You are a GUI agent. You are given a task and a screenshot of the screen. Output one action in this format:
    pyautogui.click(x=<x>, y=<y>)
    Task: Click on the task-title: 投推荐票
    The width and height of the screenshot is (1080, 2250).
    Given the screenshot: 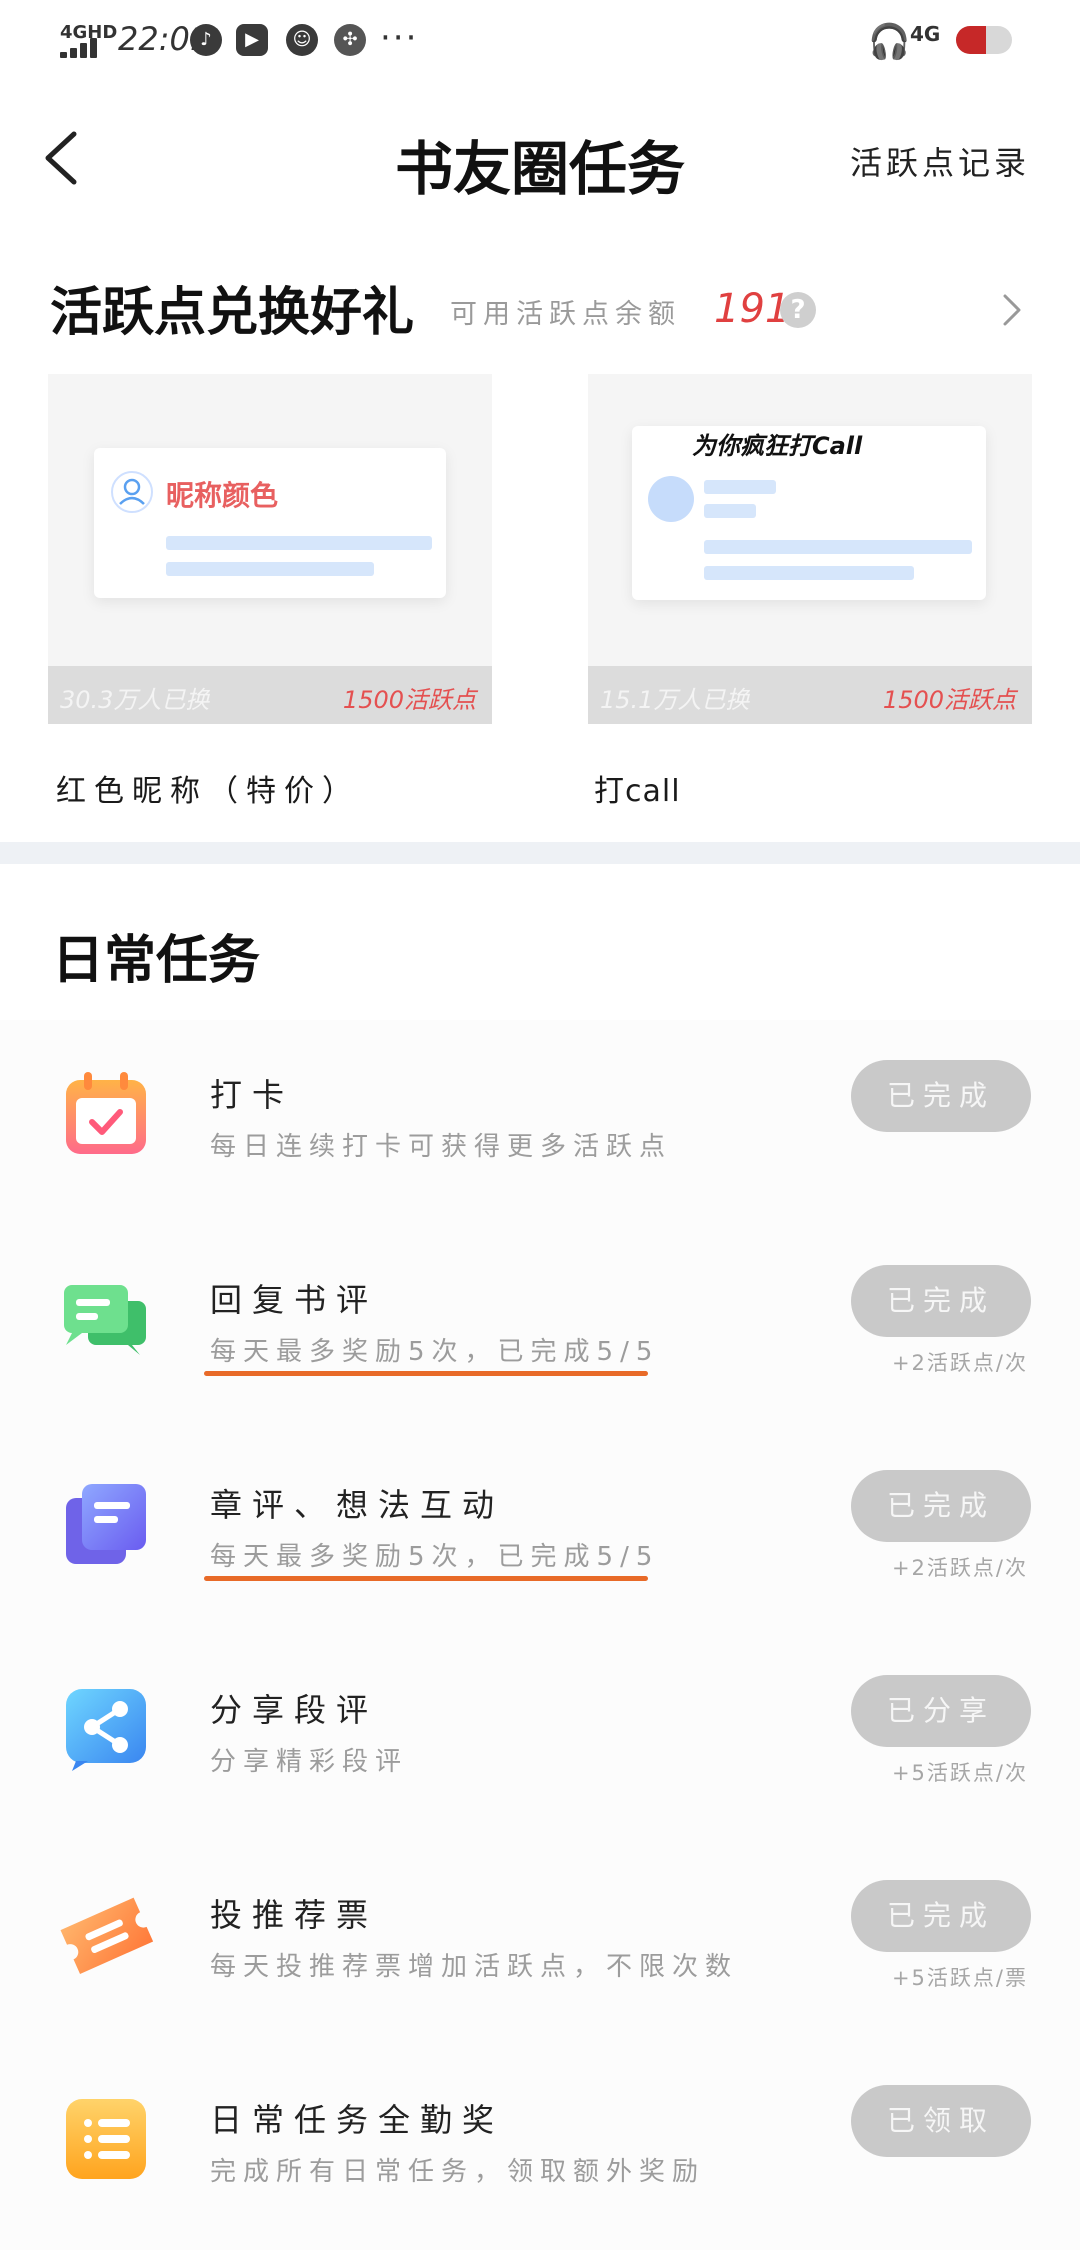 What is the action you would take?
    pyautogui.click(x=294, y=1915)
    